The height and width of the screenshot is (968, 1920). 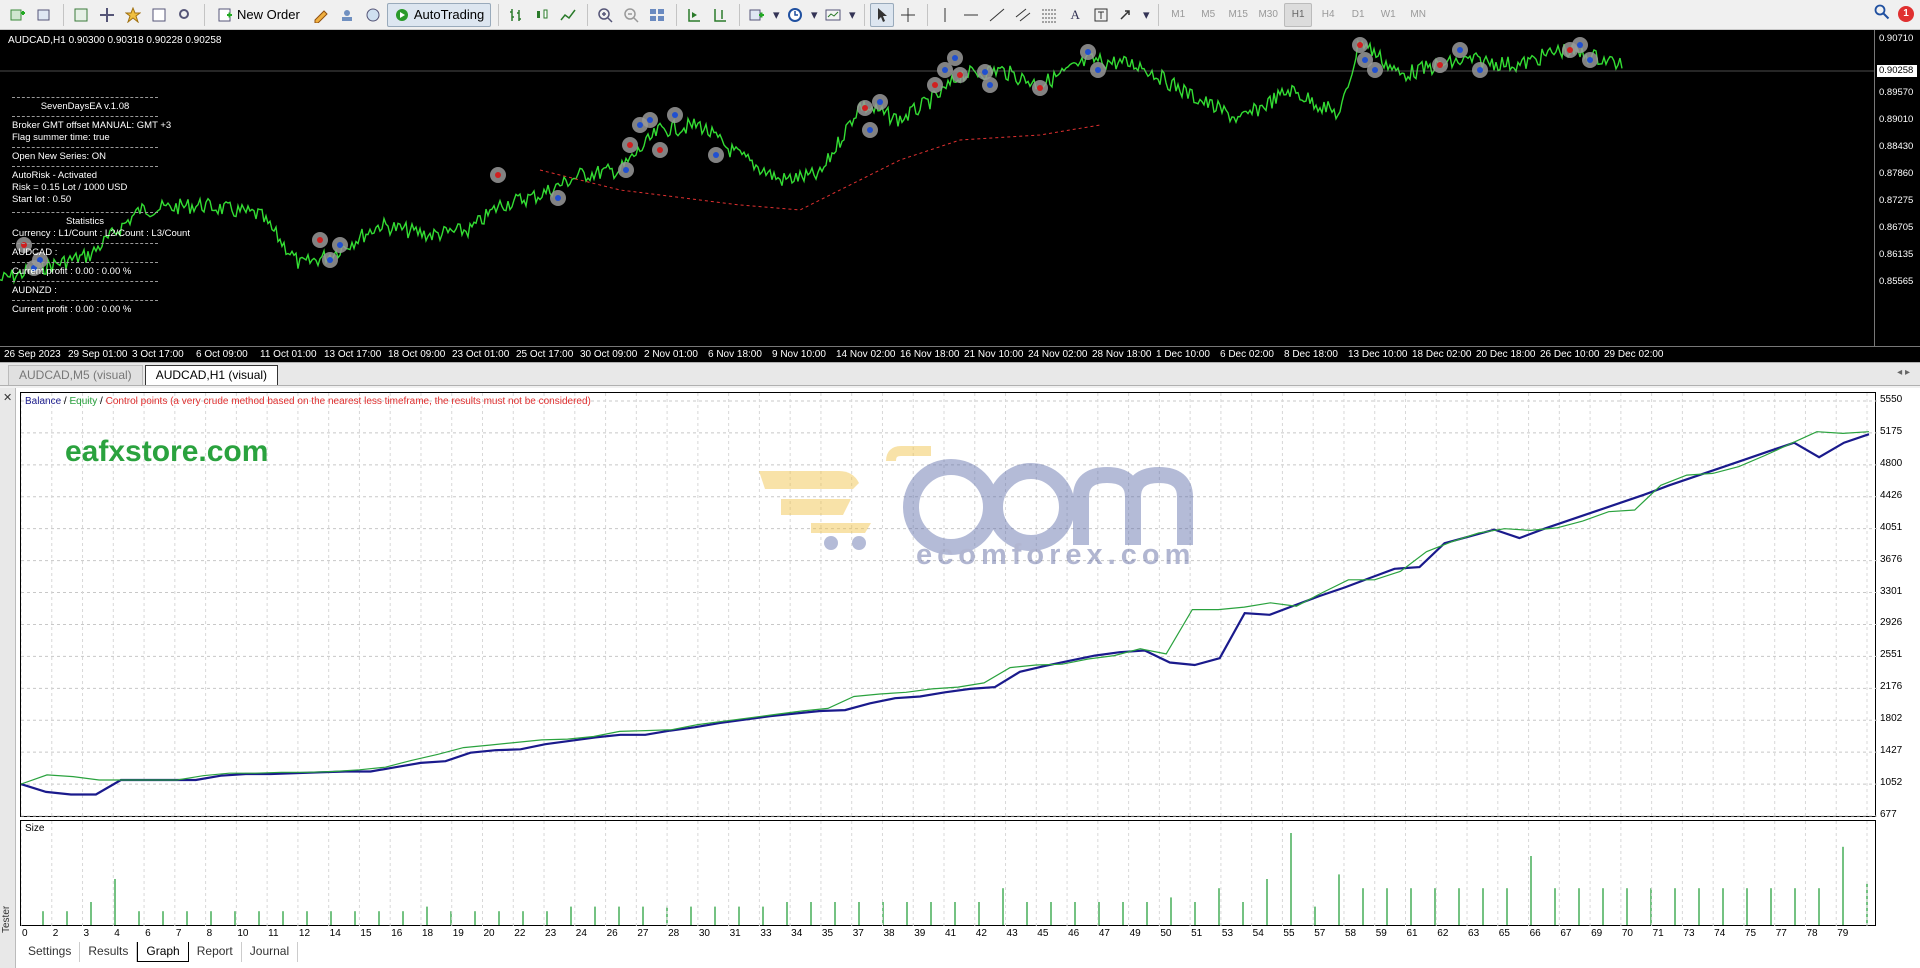 What do you see at coordinates (1058, 354) in the screenshot?
I see `time-label: 24 Nov 02:00` at bounding box center [1058, 354].